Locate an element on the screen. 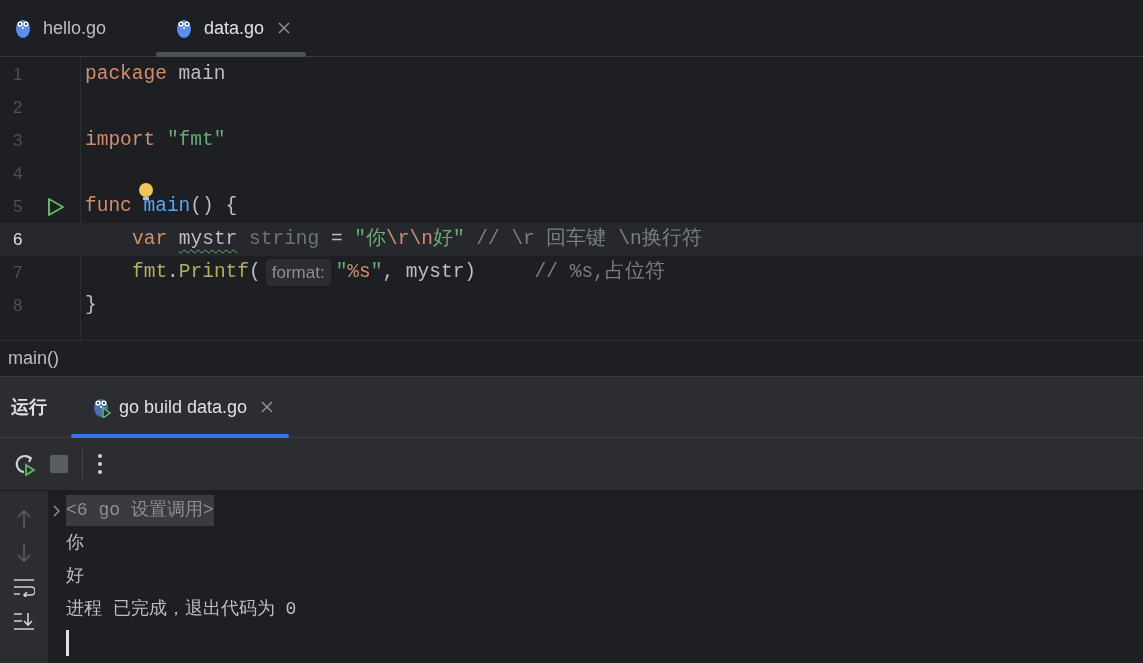 Image resolution: width=1143 pixels, height=663 pixels. code-token: var is located at coordinates (150, 239).